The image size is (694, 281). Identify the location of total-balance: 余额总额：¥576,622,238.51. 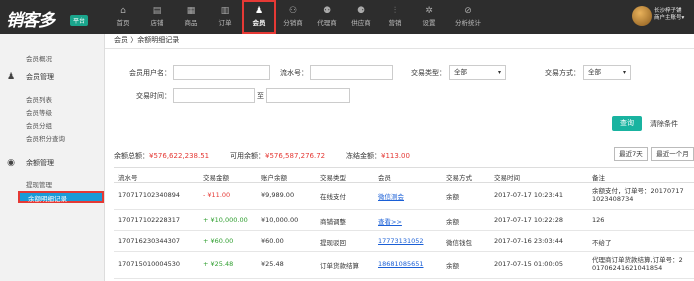
(161, 156).